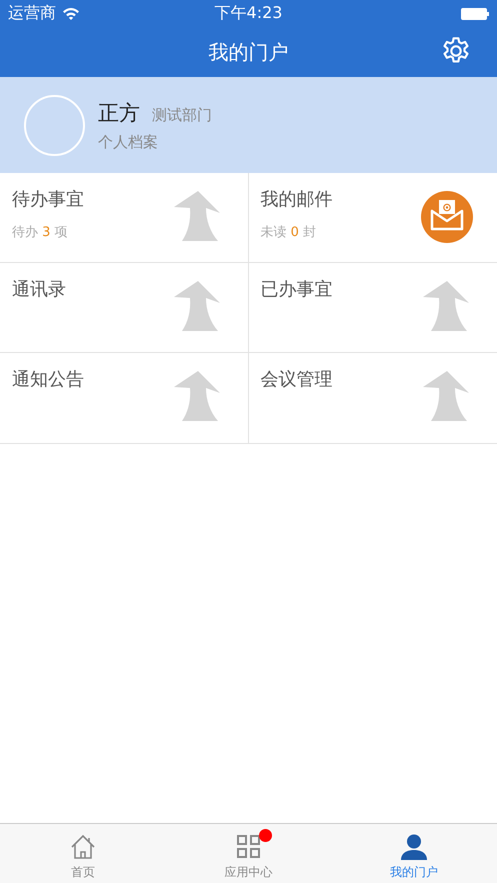 This screenshot has height=883, width=497. Describe the element at coordinates (296, 379) in the screenshot. I see `tile-title: 会议管理` at that location.